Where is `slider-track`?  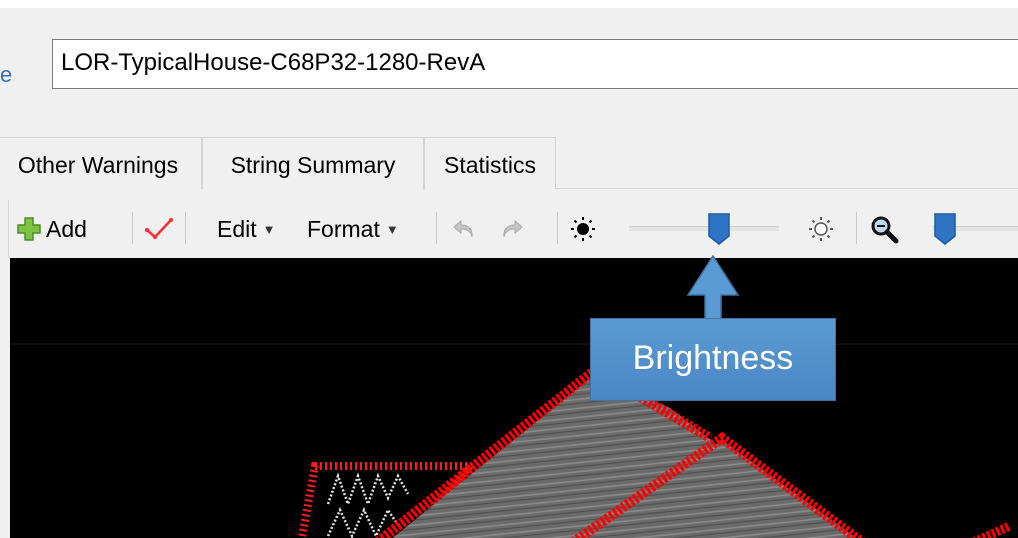 slider-track is located at coordinates (704, 228).